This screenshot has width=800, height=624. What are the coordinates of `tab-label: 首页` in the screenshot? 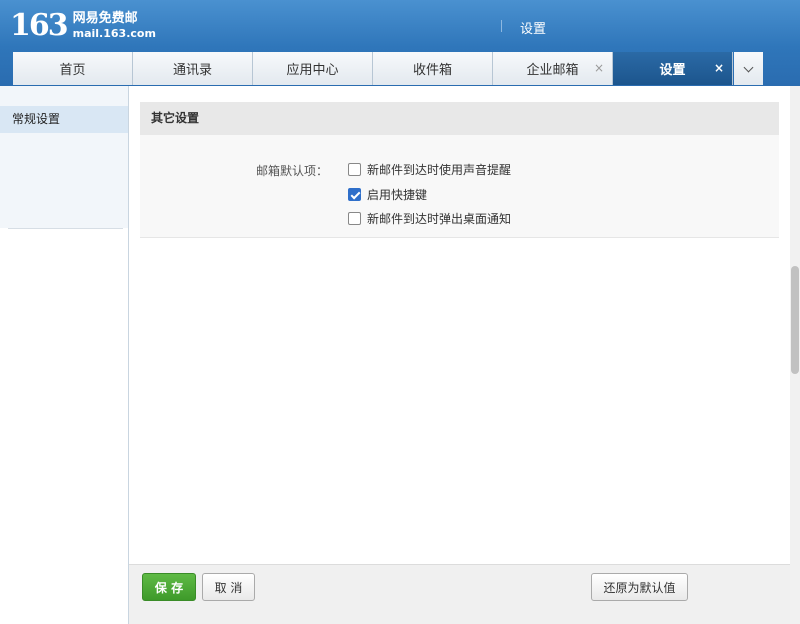 It's located at (72, 70).